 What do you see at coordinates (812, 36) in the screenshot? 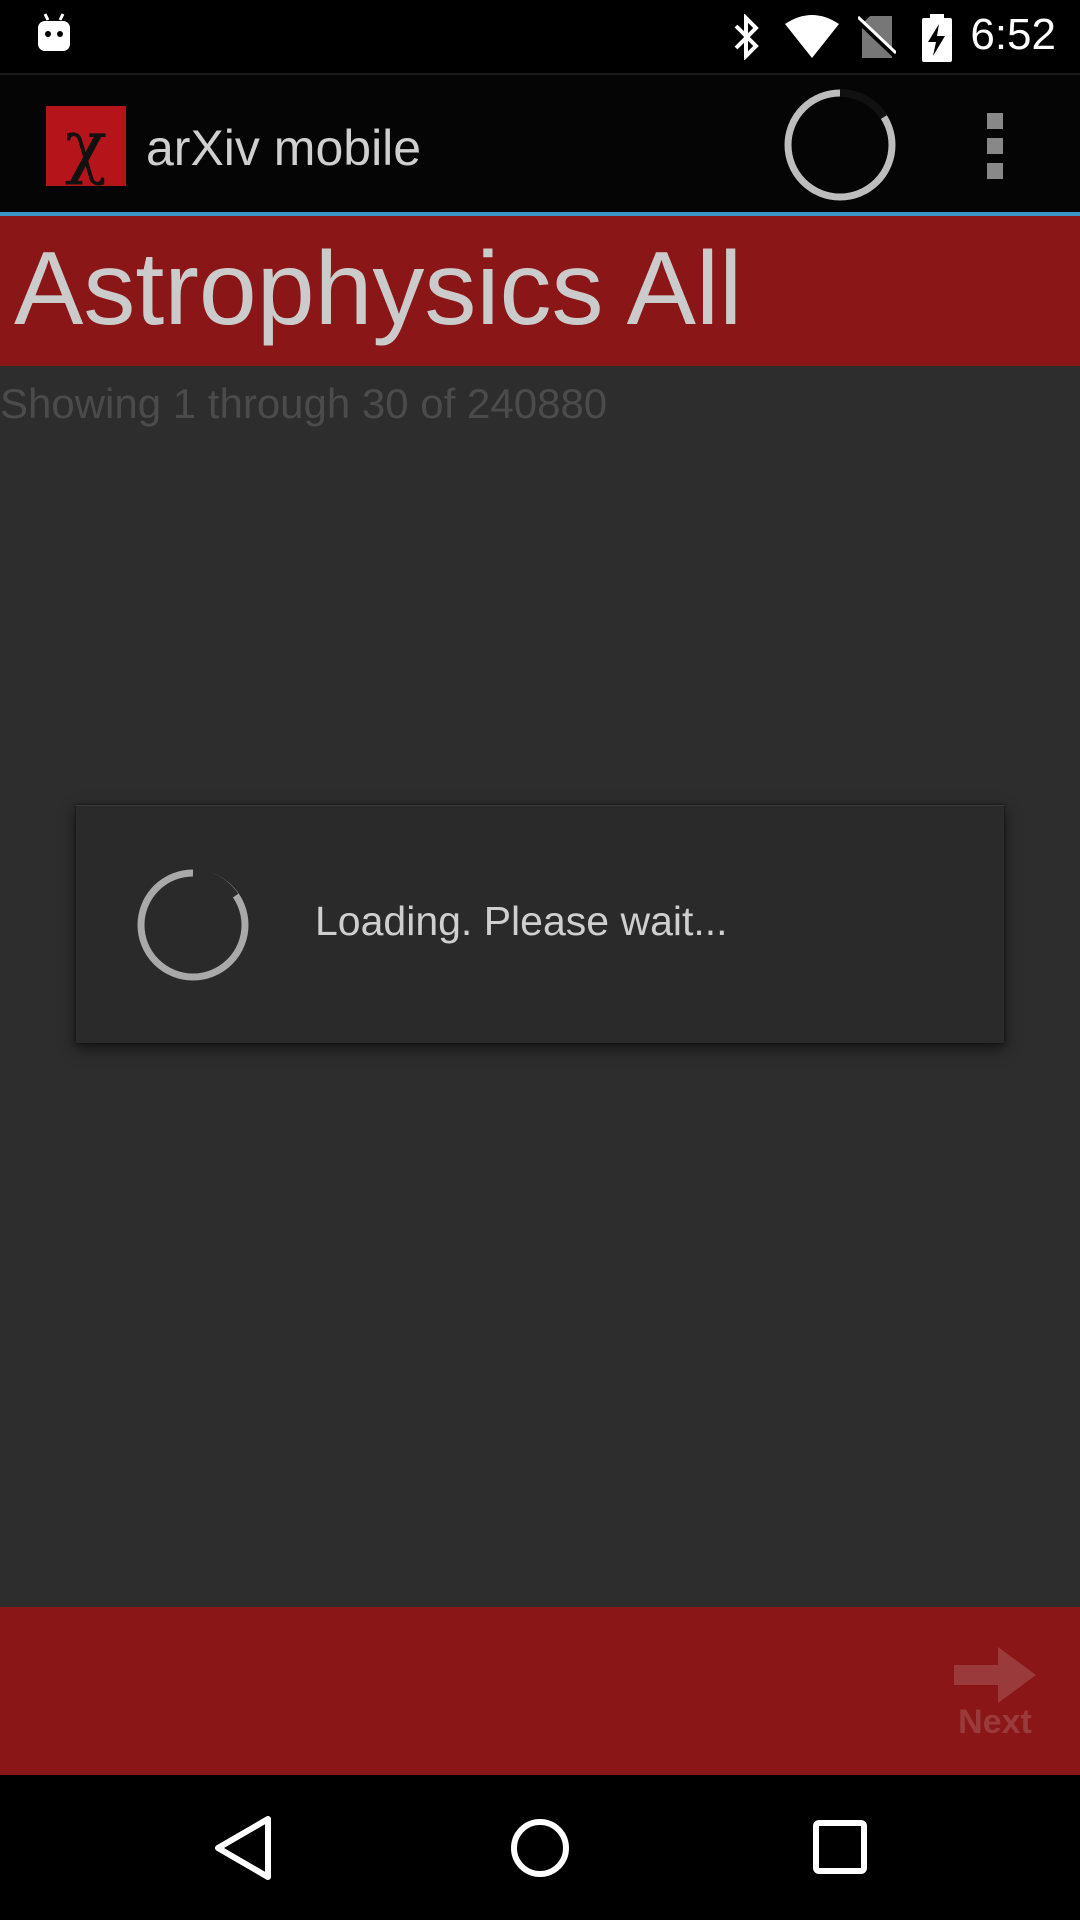
I see `wifi-icon` at bounding box center [812, 36].